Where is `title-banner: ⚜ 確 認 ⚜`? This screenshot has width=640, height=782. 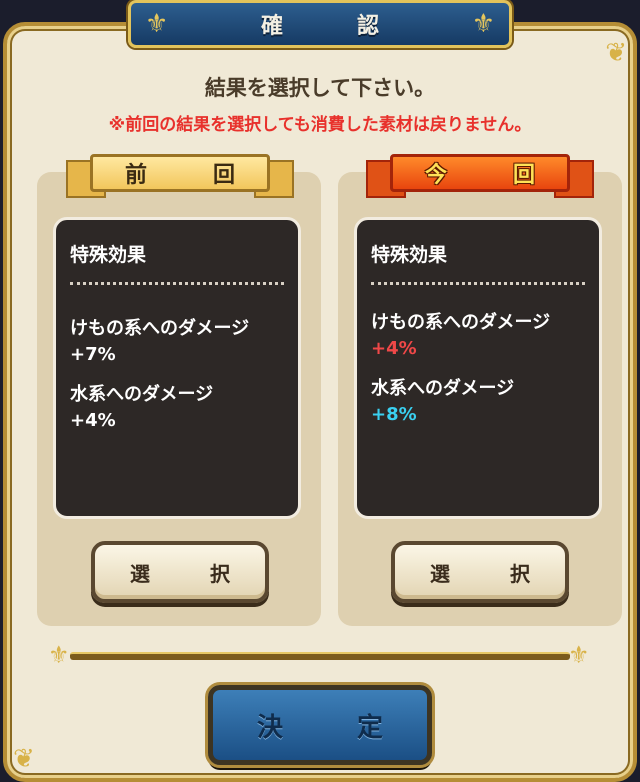
title-banner: ⚜ 確 認 ⚜ is located at coordinates (320, 24).